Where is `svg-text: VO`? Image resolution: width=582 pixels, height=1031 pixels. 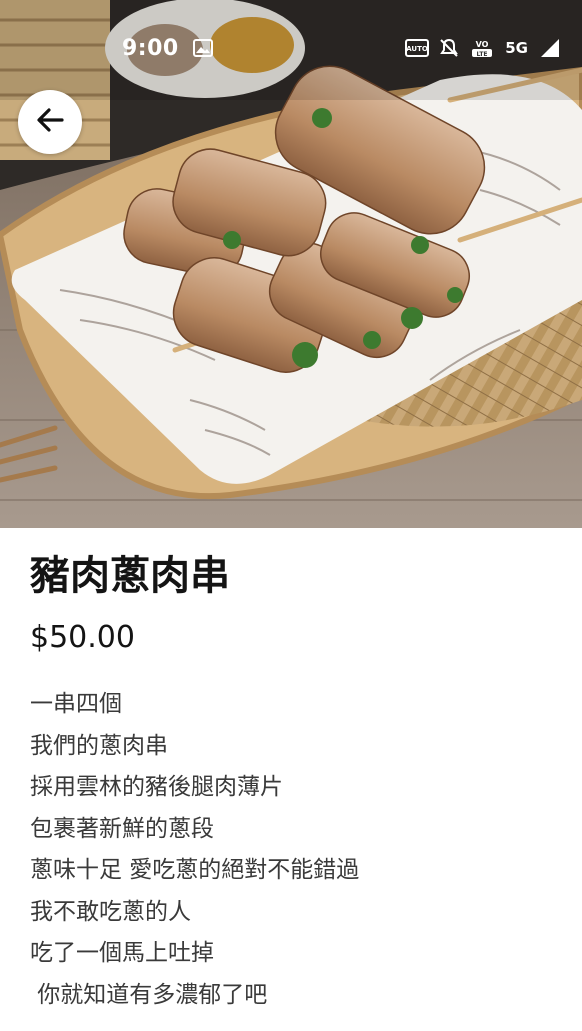
svg-text: VO is located at coordinates (482, 44).